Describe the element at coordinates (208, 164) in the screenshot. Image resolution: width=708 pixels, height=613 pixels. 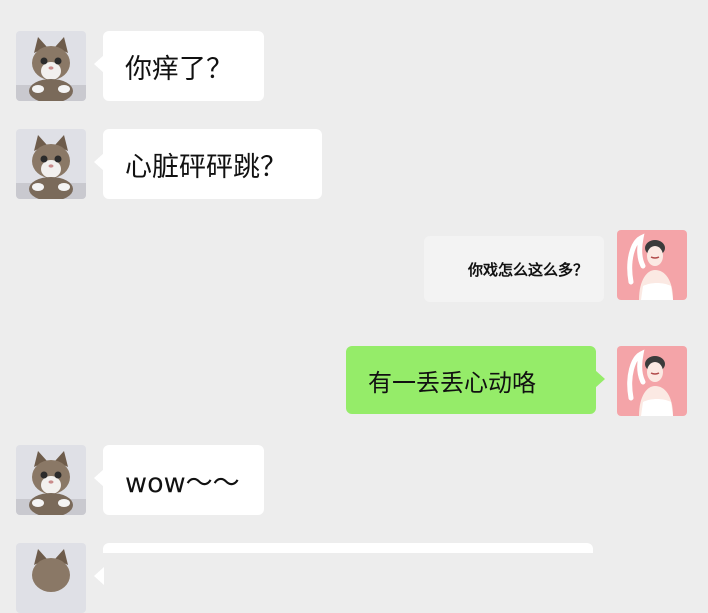
I see `message-bubble-2: 心脏砰砰跳？` at that location.